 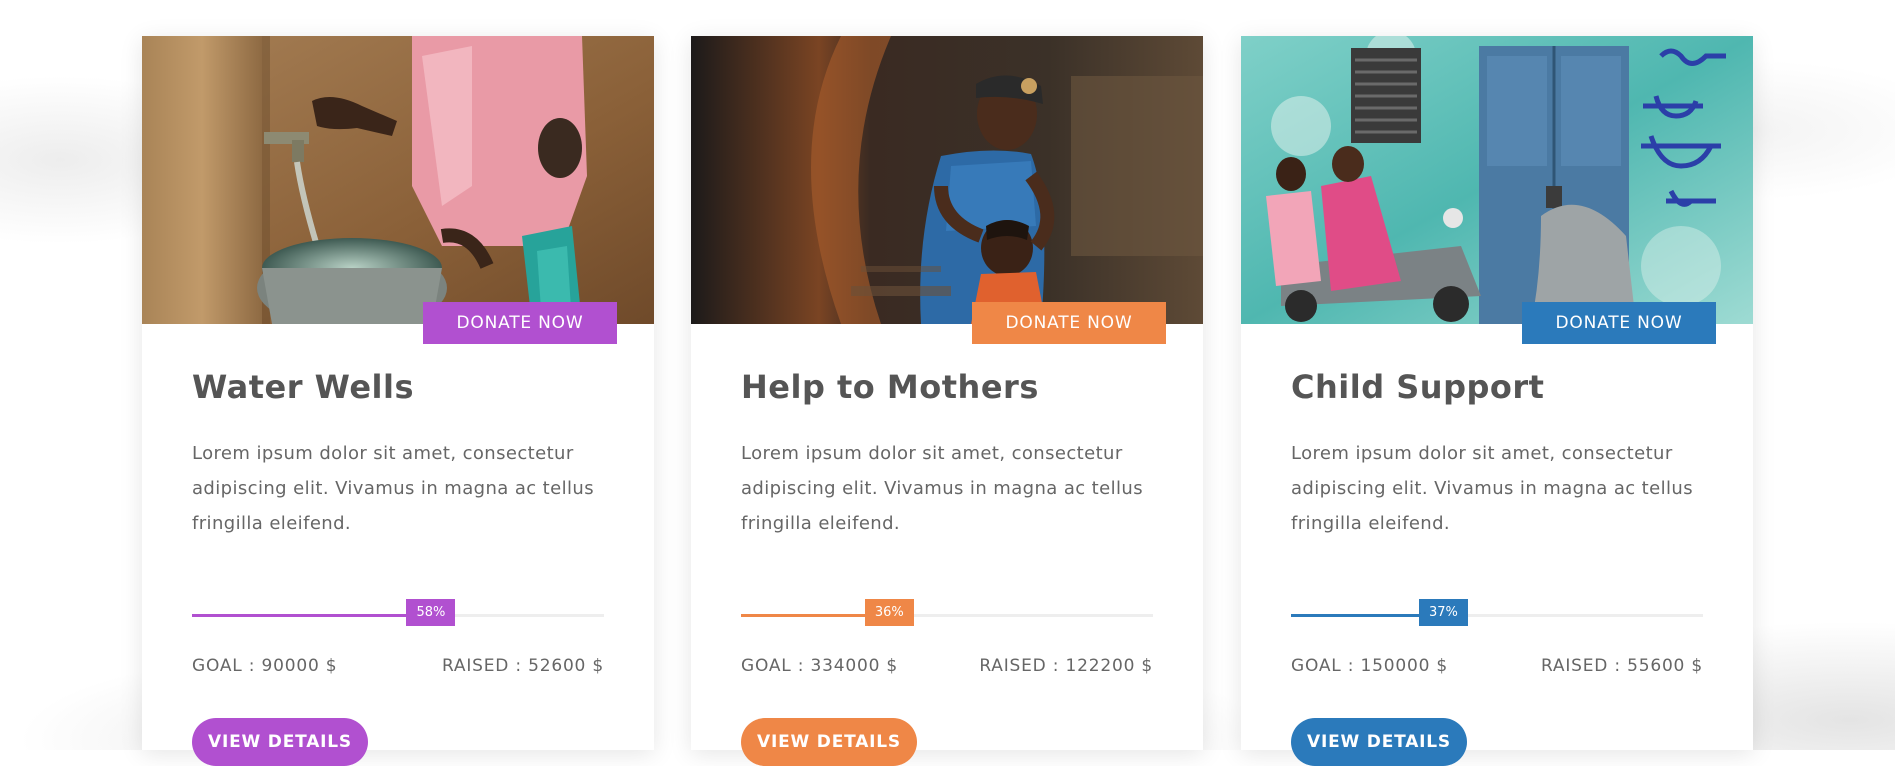 I want to click on progress-percent-badge: 36%, so click(x=889, y=612).